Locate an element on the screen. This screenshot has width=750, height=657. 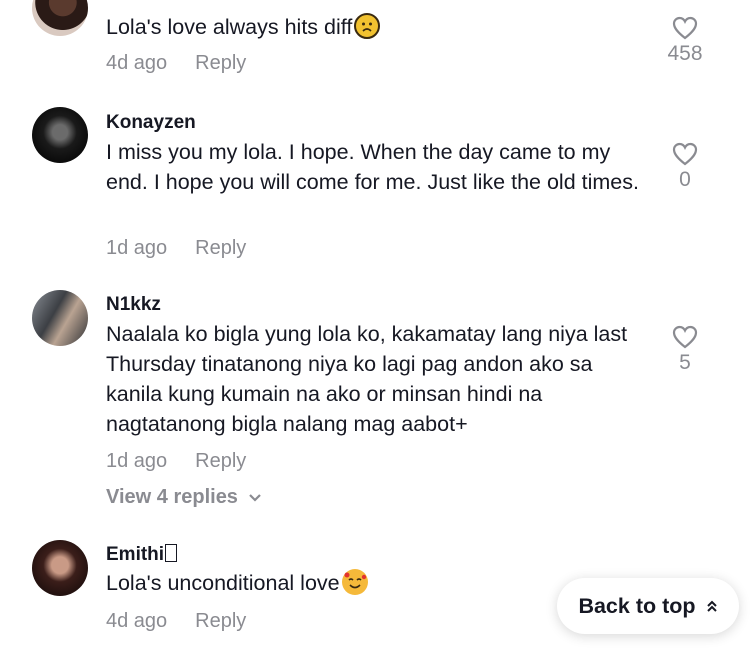
back-to-top-label: Back to top is located at coordinates (637, 605).